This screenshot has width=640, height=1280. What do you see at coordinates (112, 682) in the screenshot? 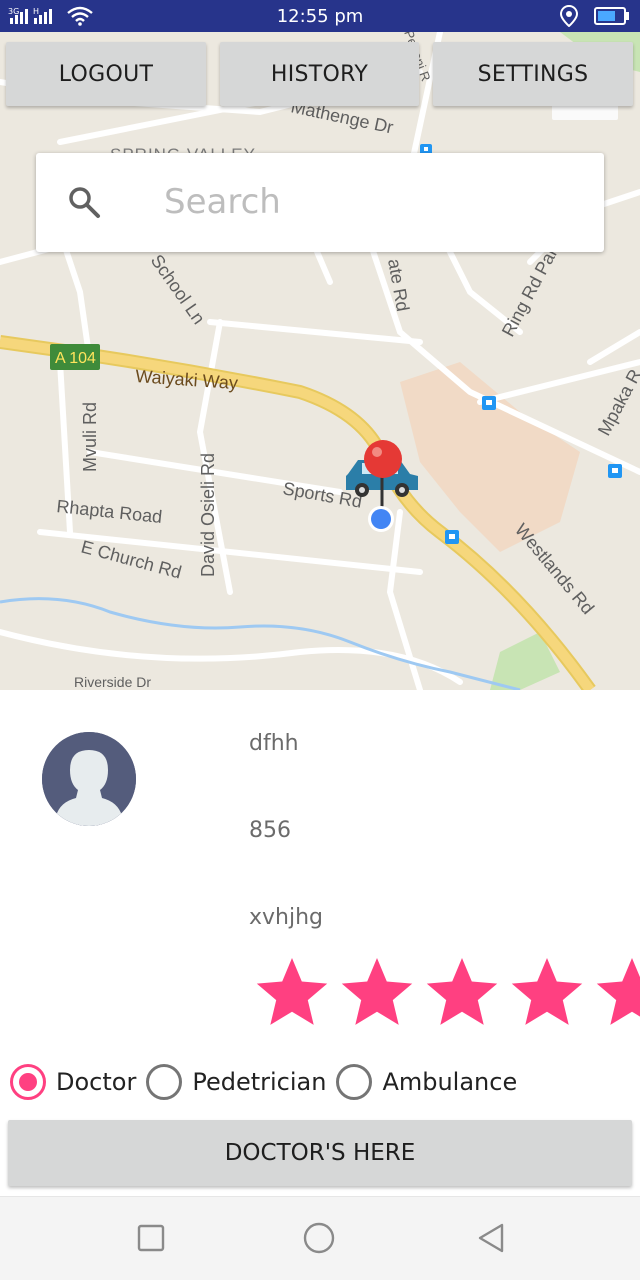
I see `svg-text: Riverside Dr` at bounding box center [112, 682].